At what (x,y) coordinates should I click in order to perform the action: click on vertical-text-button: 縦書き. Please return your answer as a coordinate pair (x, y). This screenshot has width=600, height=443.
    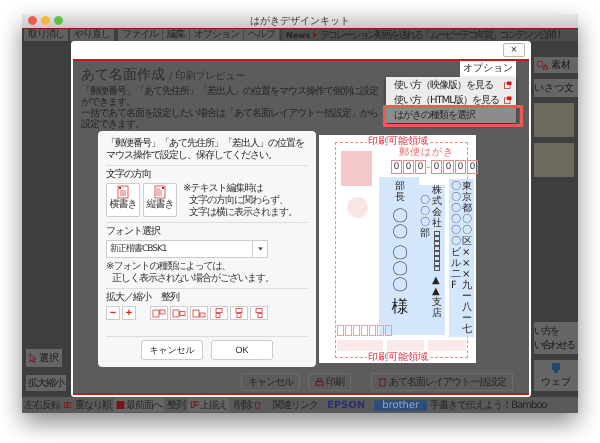
    Looking at the image, I should click on (160, 200).